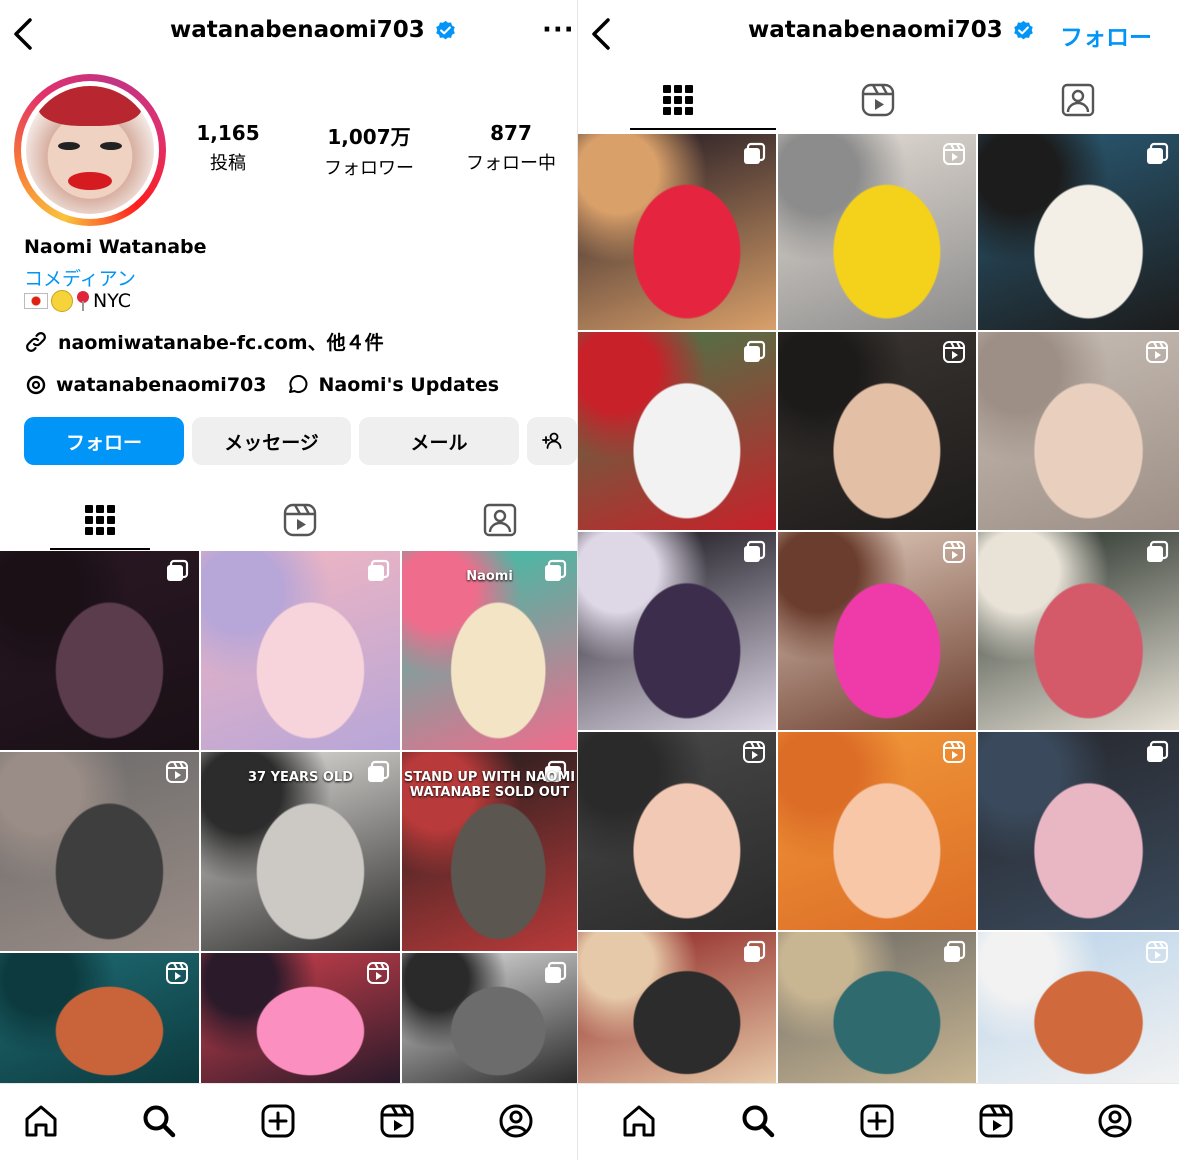  I want to click on avatar-lips, so click(90, 181).